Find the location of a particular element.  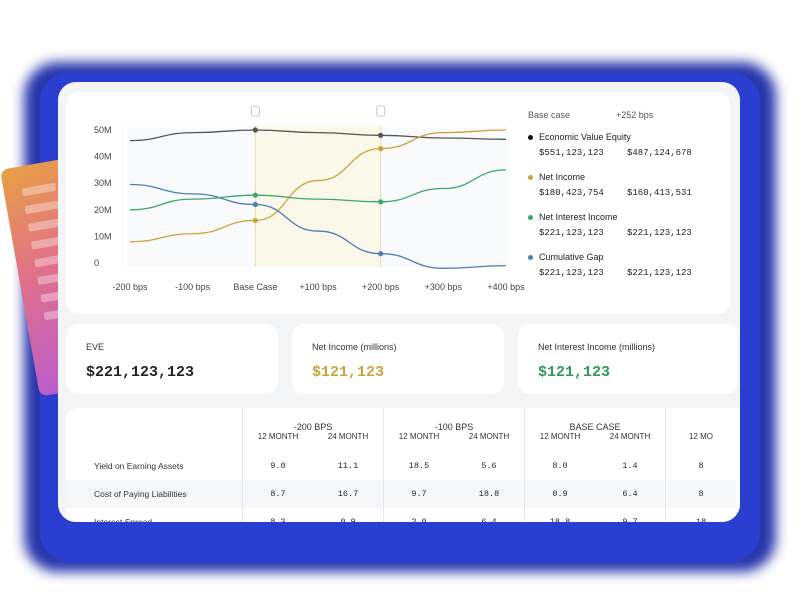

table-cell: 8.0 is located at coordinates (559, 466).